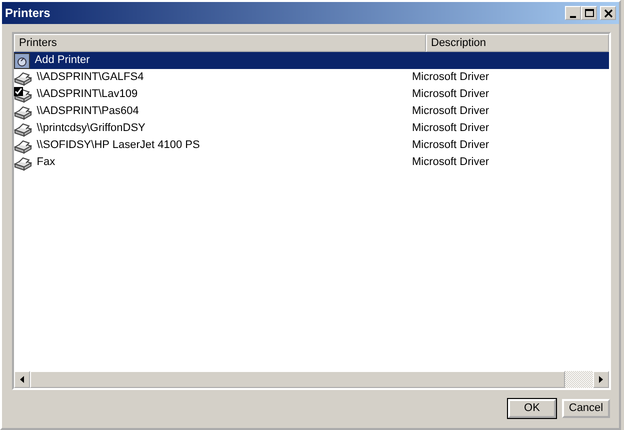  What do you see at coordinates (586, 408) in the screenshot?
I see `cancel-button: Cancel` at bounding box center [586, 408].